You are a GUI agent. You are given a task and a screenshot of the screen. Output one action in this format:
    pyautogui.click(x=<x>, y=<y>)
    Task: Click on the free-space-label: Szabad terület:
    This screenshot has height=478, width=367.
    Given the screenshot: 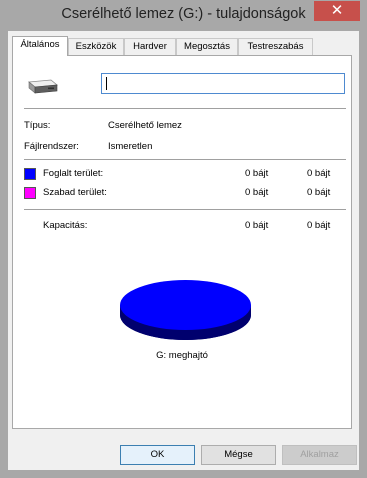 What is the action you would take?
    pyautogui.click(x=75, y=192)
    